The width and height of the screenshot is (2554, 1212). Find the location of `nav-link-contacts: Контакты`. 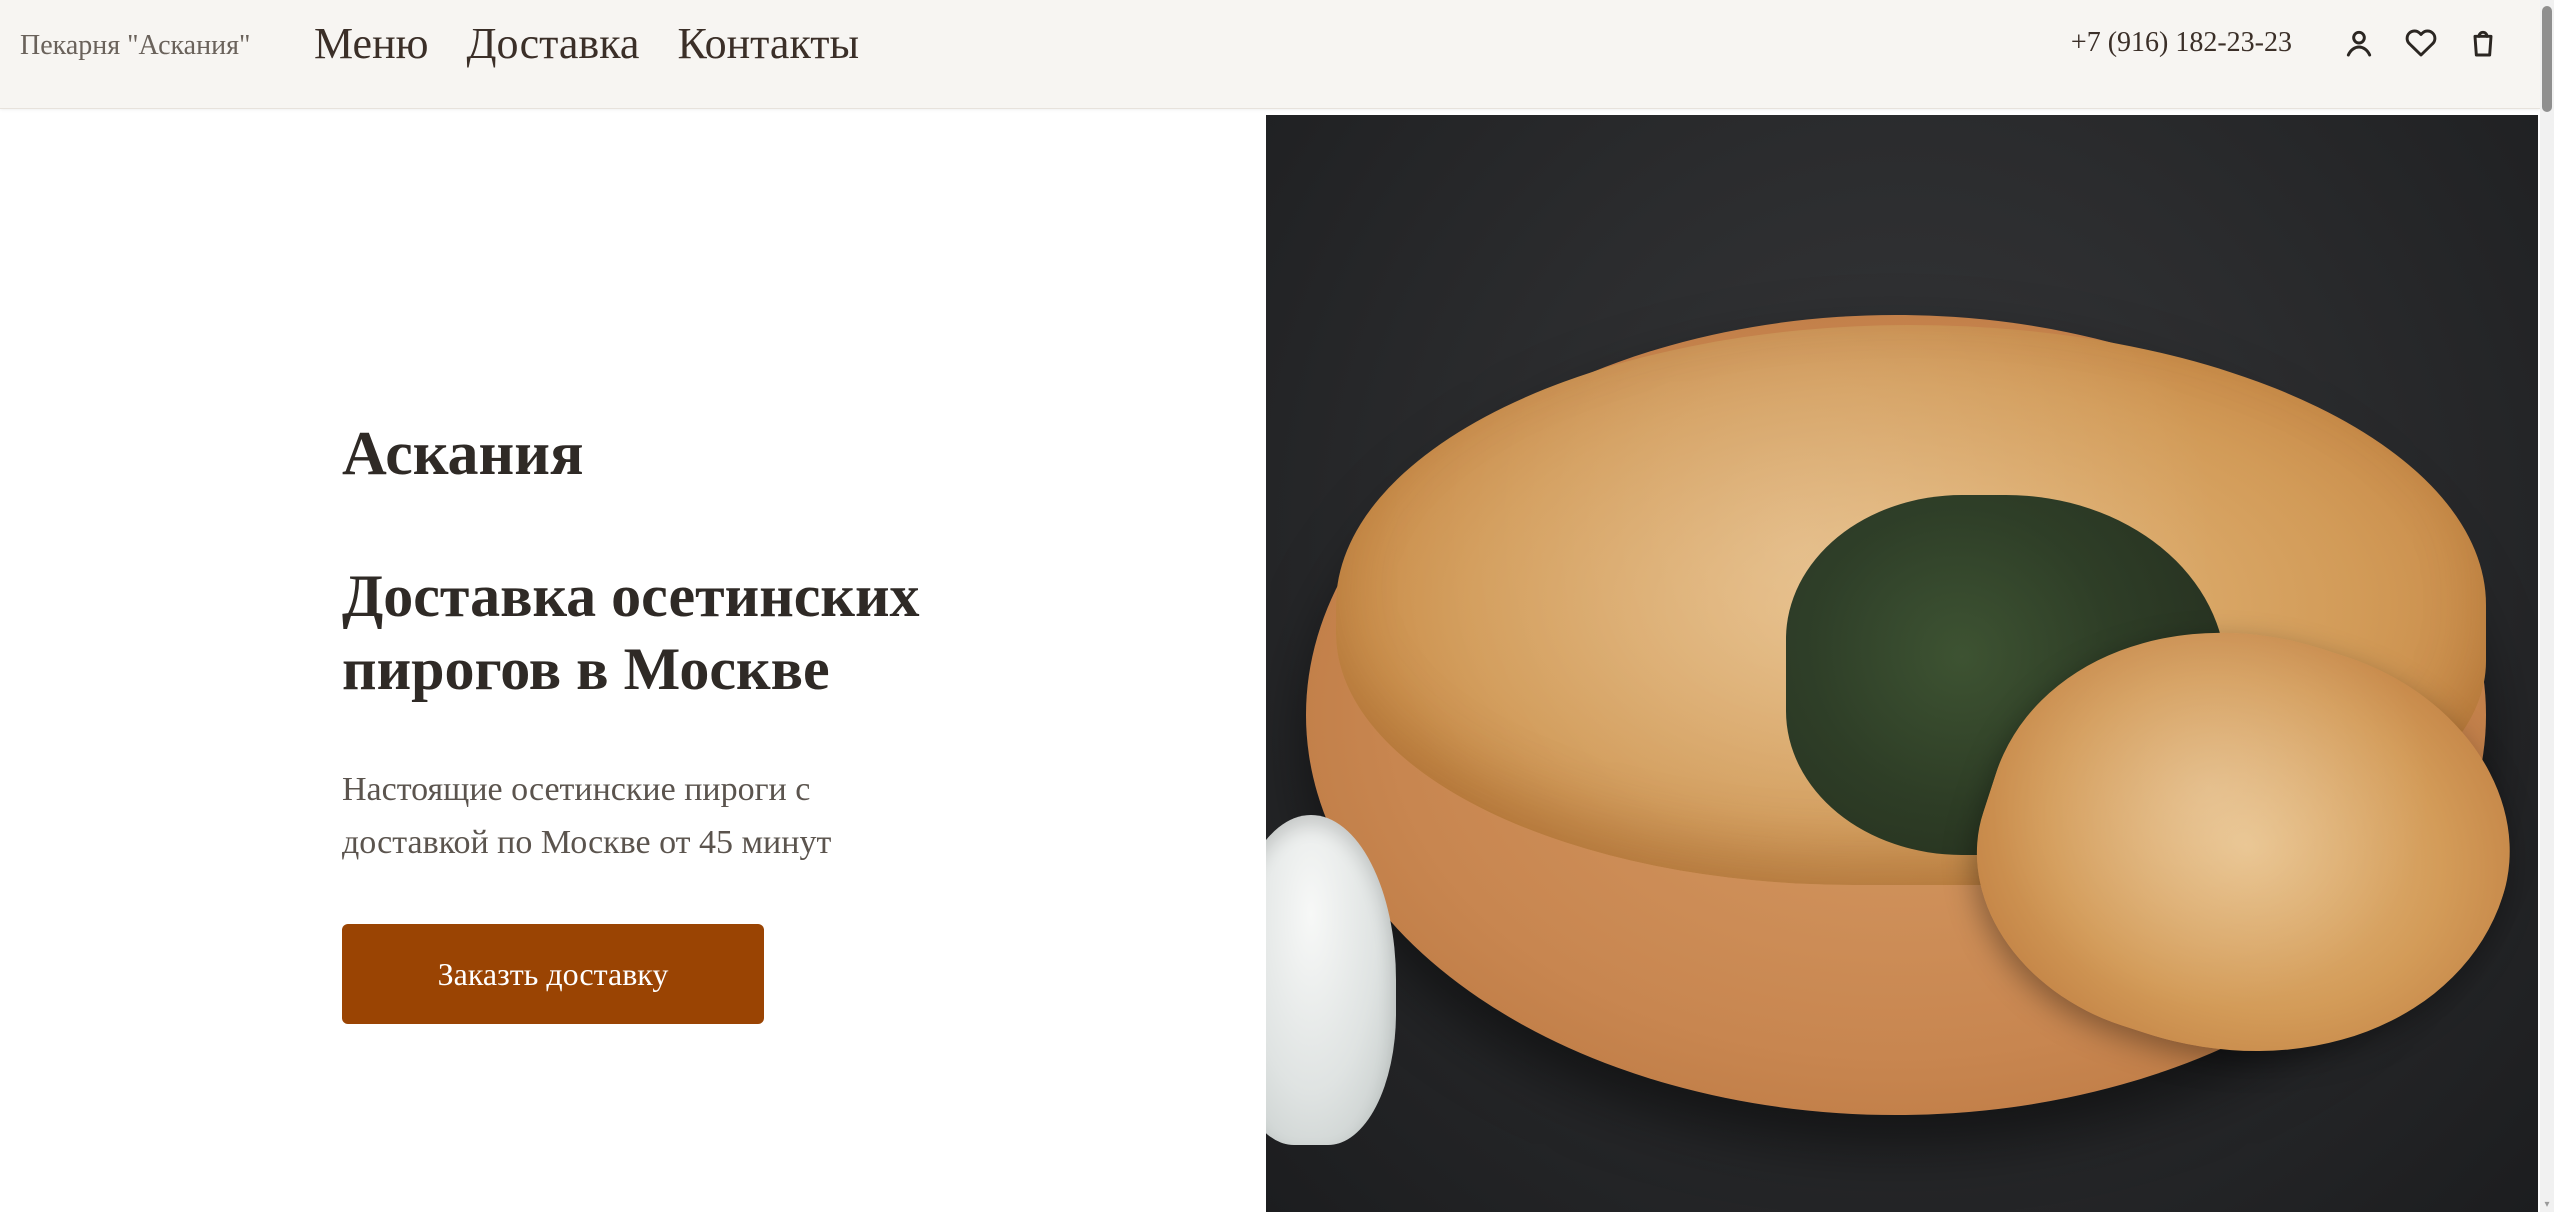

nav-link-contacts: Контакты is located at coordinates (768, 43).